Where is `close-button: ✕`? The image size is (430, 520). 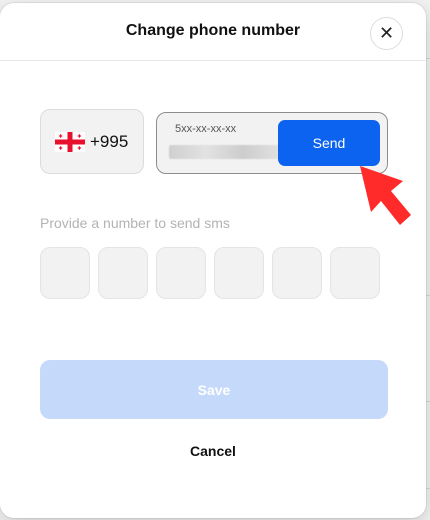
close-button: ✕ is located at coordinates (386, 33).